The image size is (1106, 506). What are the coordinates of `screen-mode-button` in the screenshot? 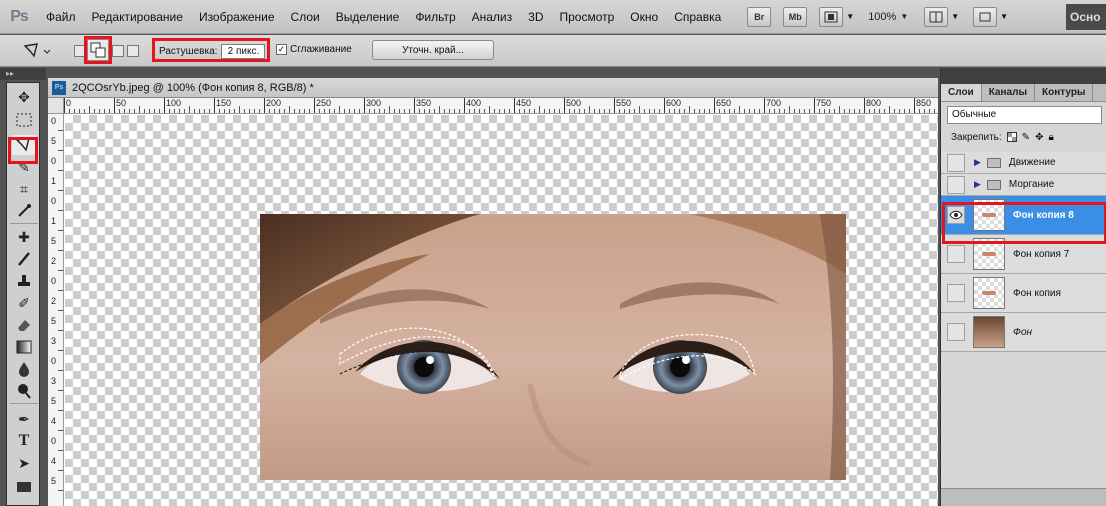 It's located at (985, 16).